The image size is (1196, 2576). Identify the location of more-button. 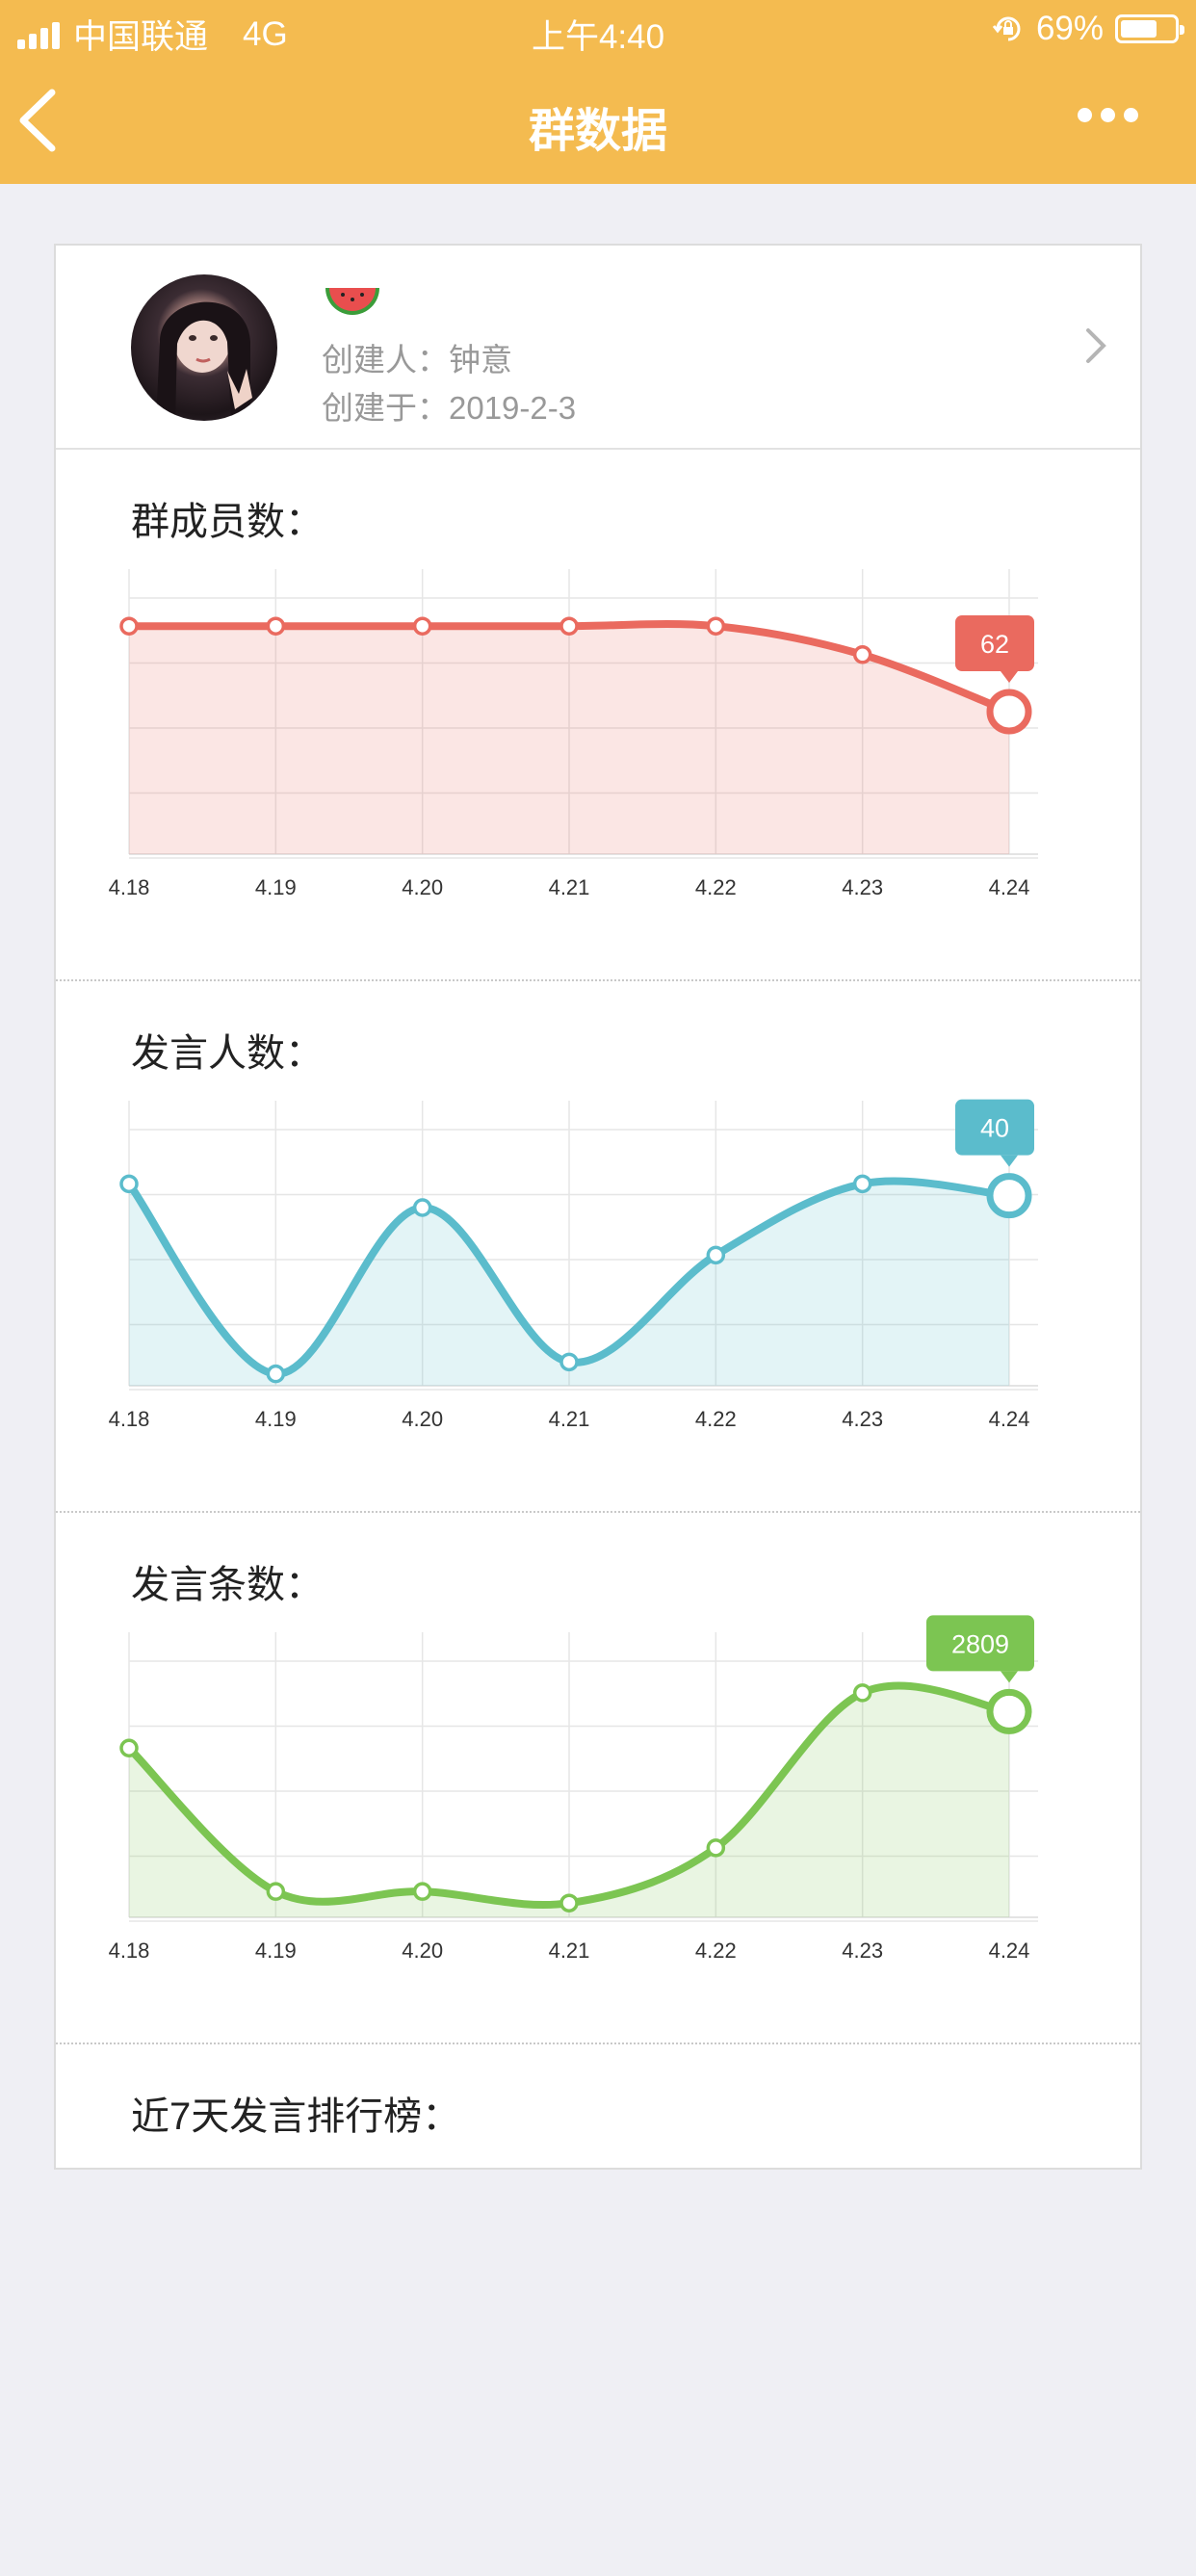
(1108, 115).